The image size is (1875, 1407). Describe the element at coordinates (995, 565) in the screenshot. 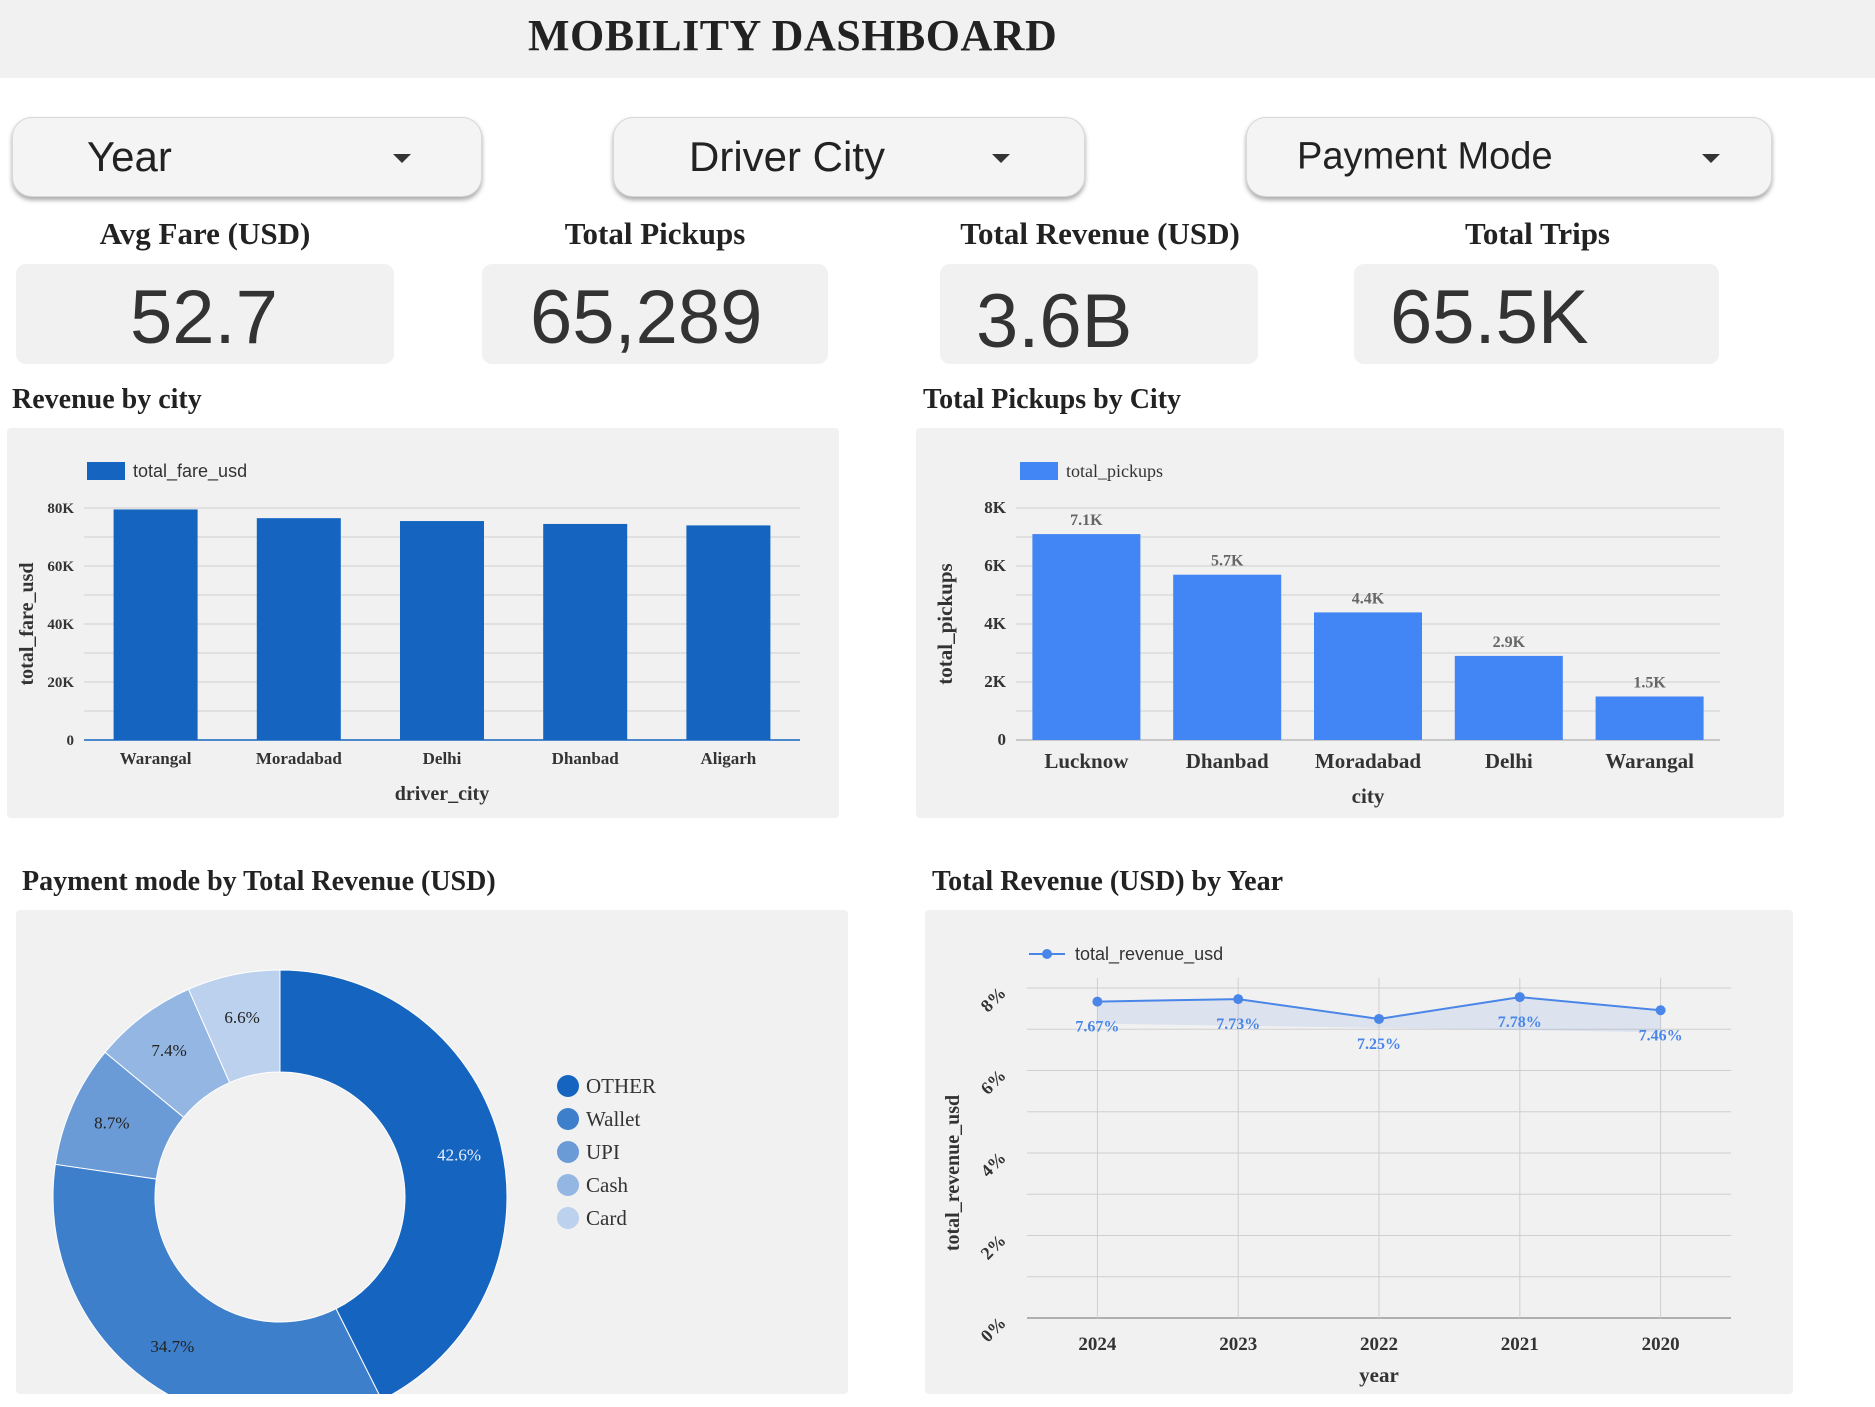

I see `y-tick-label: 6K` at that location.